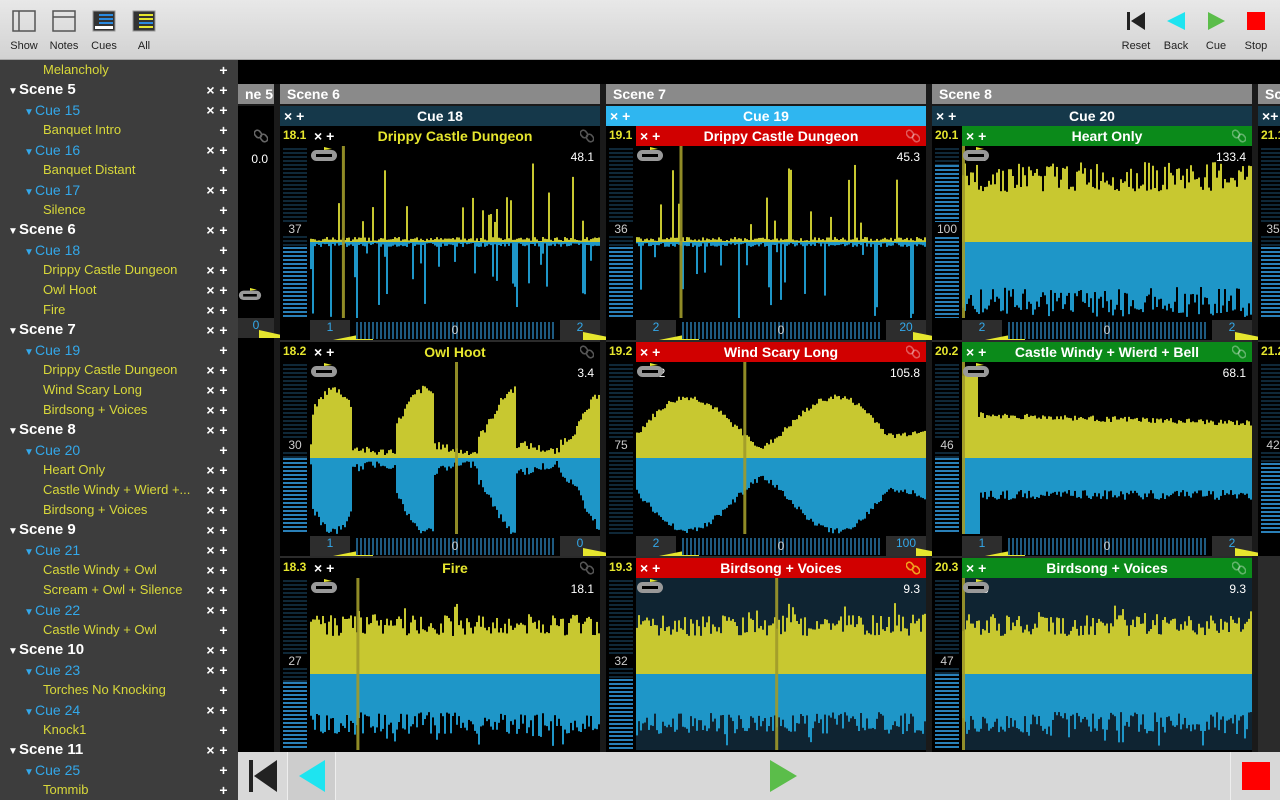 The height and width of the screenshot is (800, 1280). Describe the element at coordinates (119, 530) in the screenshot. I see `outline-scene: ▼Scene 9 × +` at that location.